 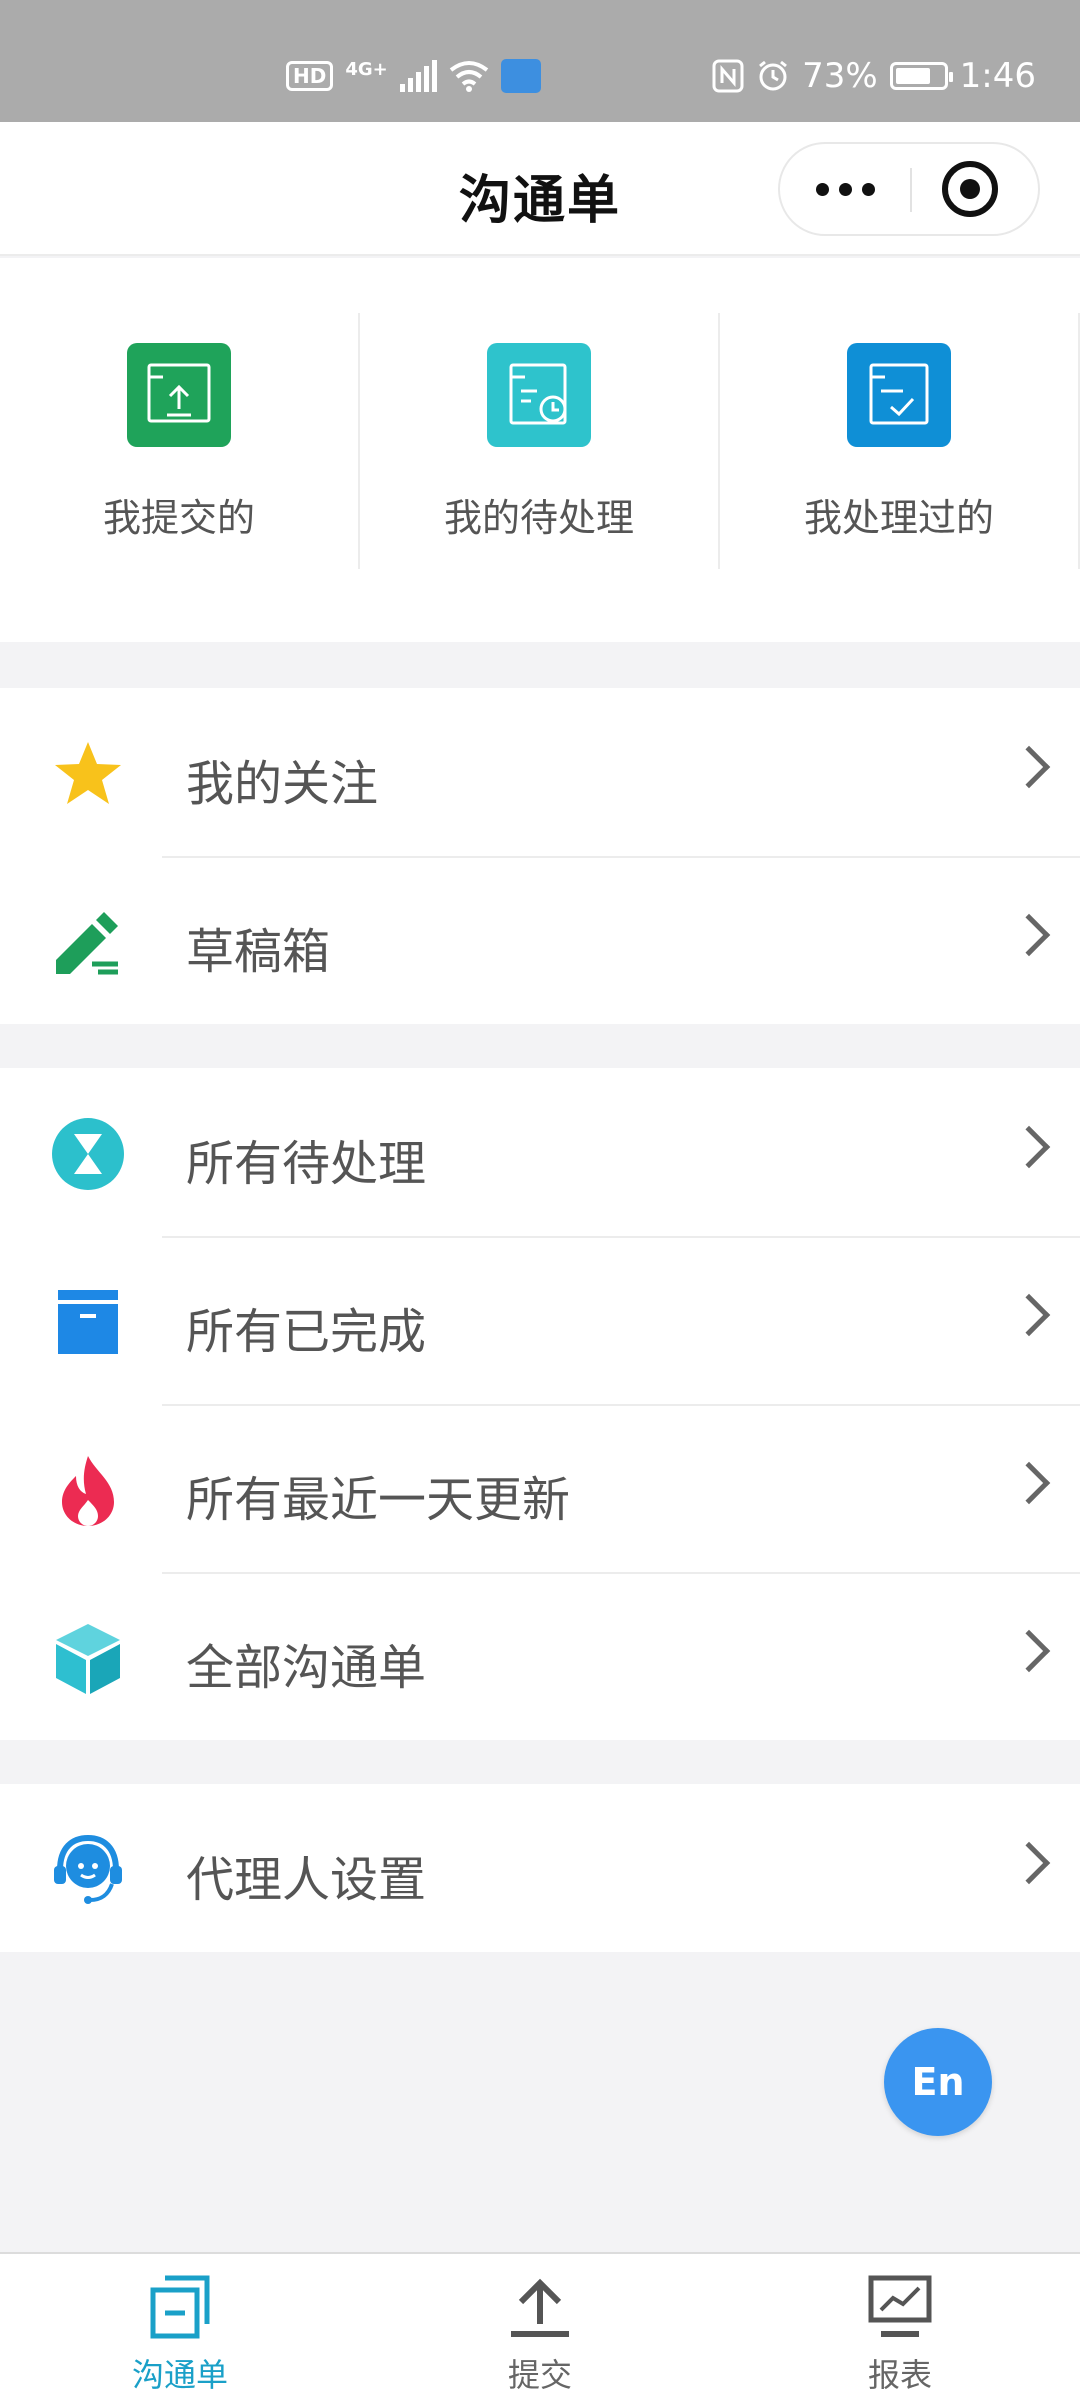 What do you see at coordinates (468, 76) in the screenshot?
I see `wifi-icon` at bounding box center [468, 76].